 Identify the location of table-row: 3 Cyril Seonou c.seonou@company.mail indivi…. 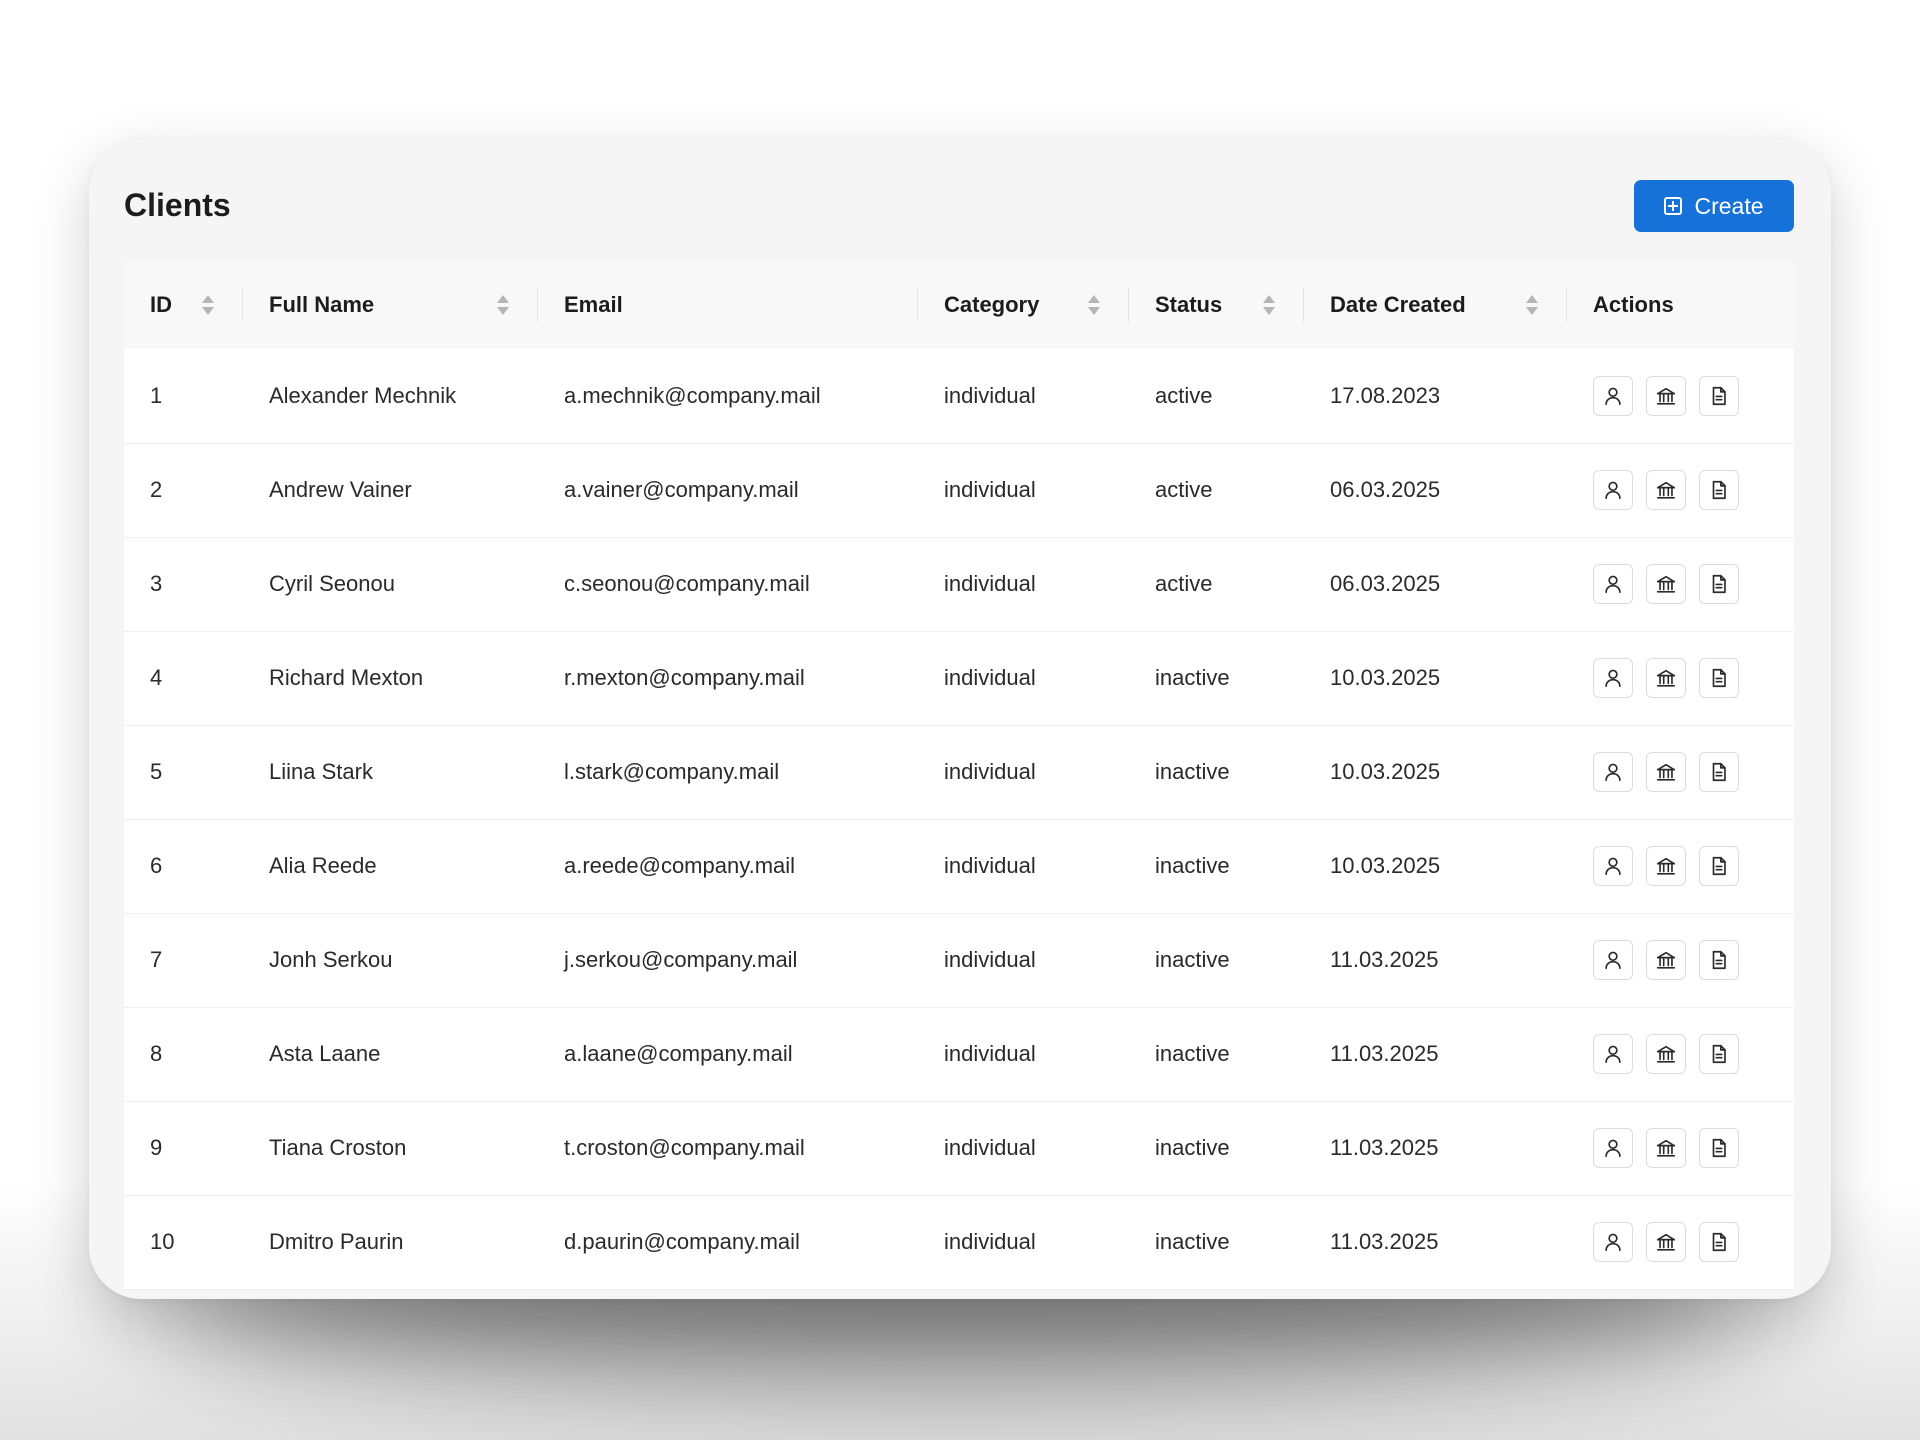
(959, 584).